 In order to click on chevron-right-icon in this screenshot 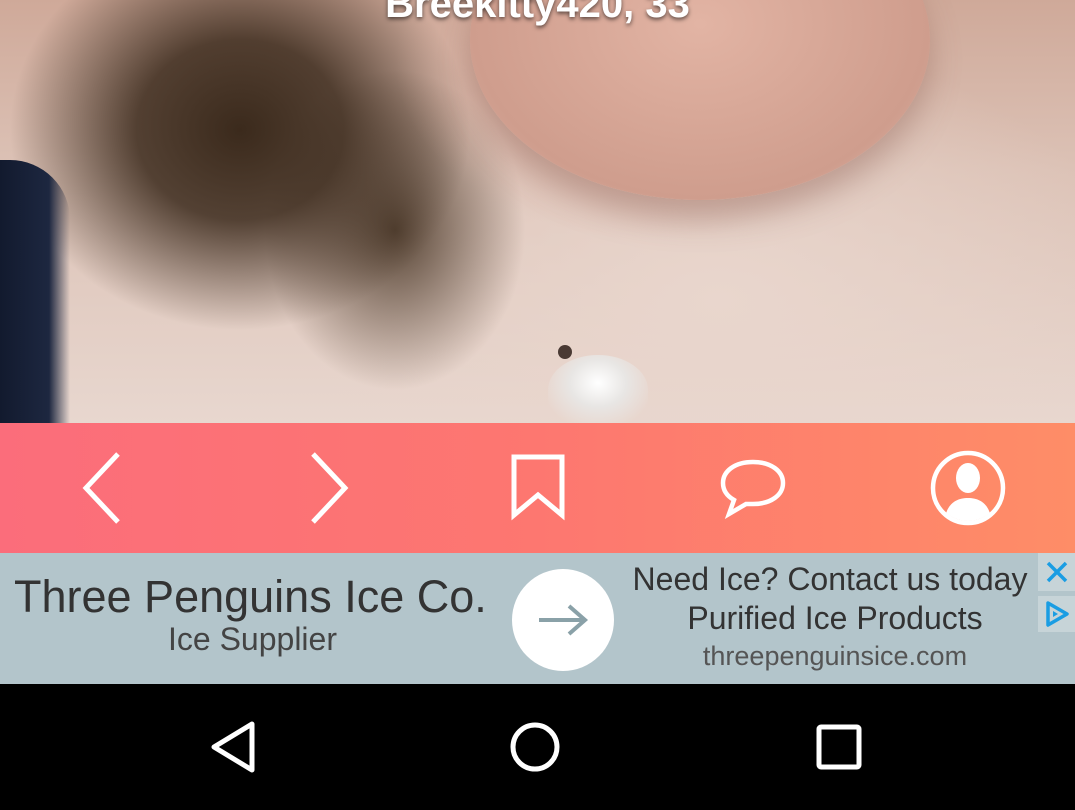, I will do `click(329, 488)`.